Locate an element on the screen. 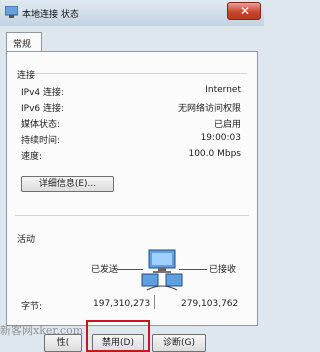 The height and width of the screenshot is (352, 320). speed-label: 速度: is located at coordinates (32, 157).